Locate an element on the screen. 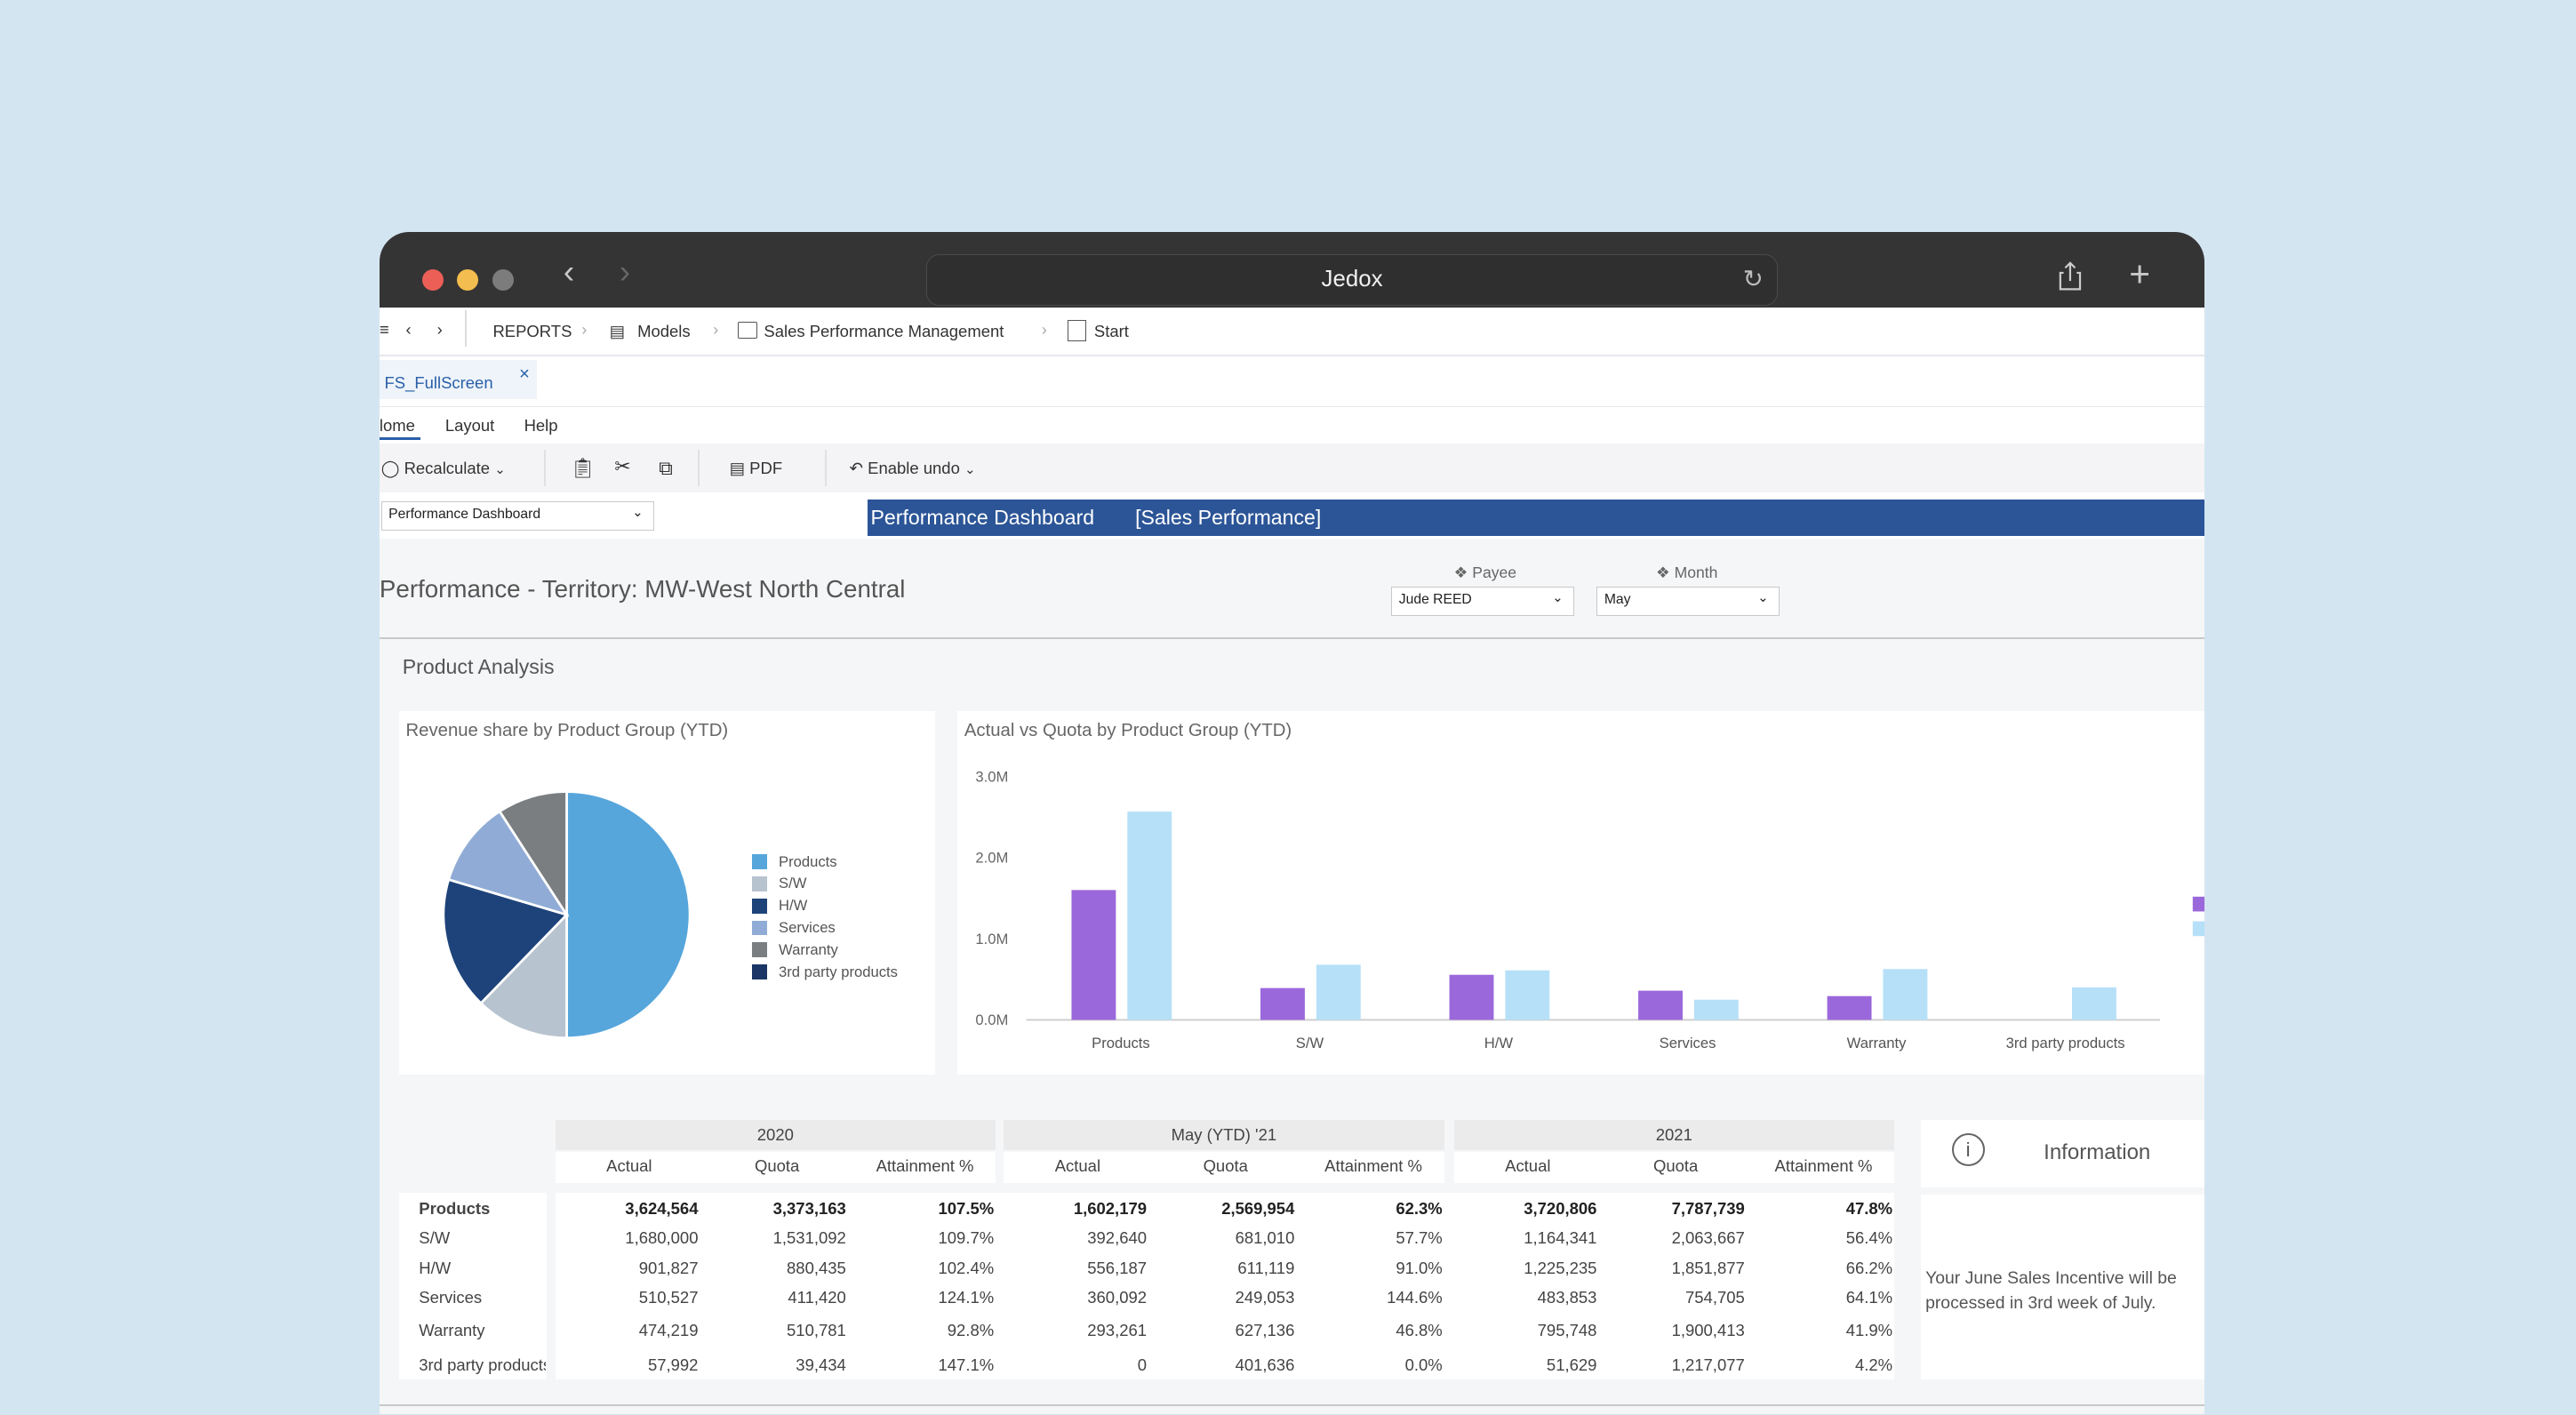  legend-item-products: Products is located at coordinates (825, 862).